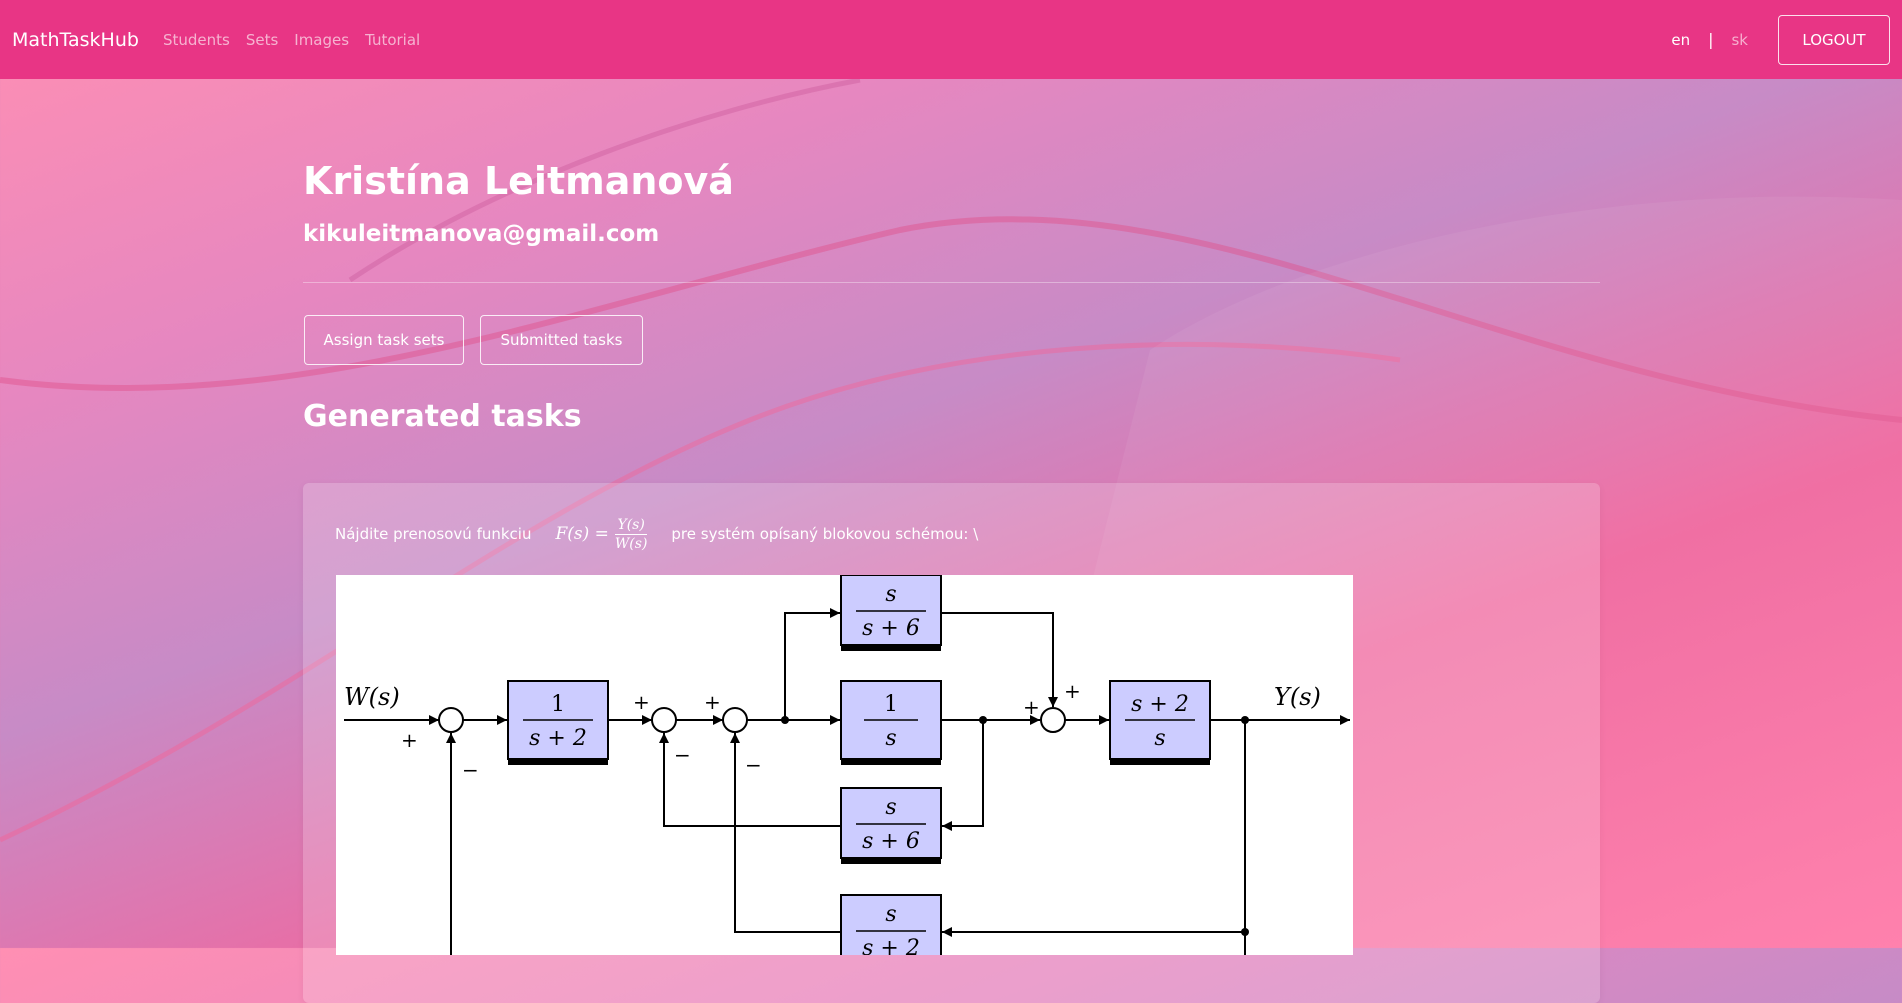 Image resolution: width=1902 pixels, height=1003 pixels. What do you see at coordinates (891, 722) in the screenshot?
I see `block-3: 1 s` at bounding box center [891, 722].